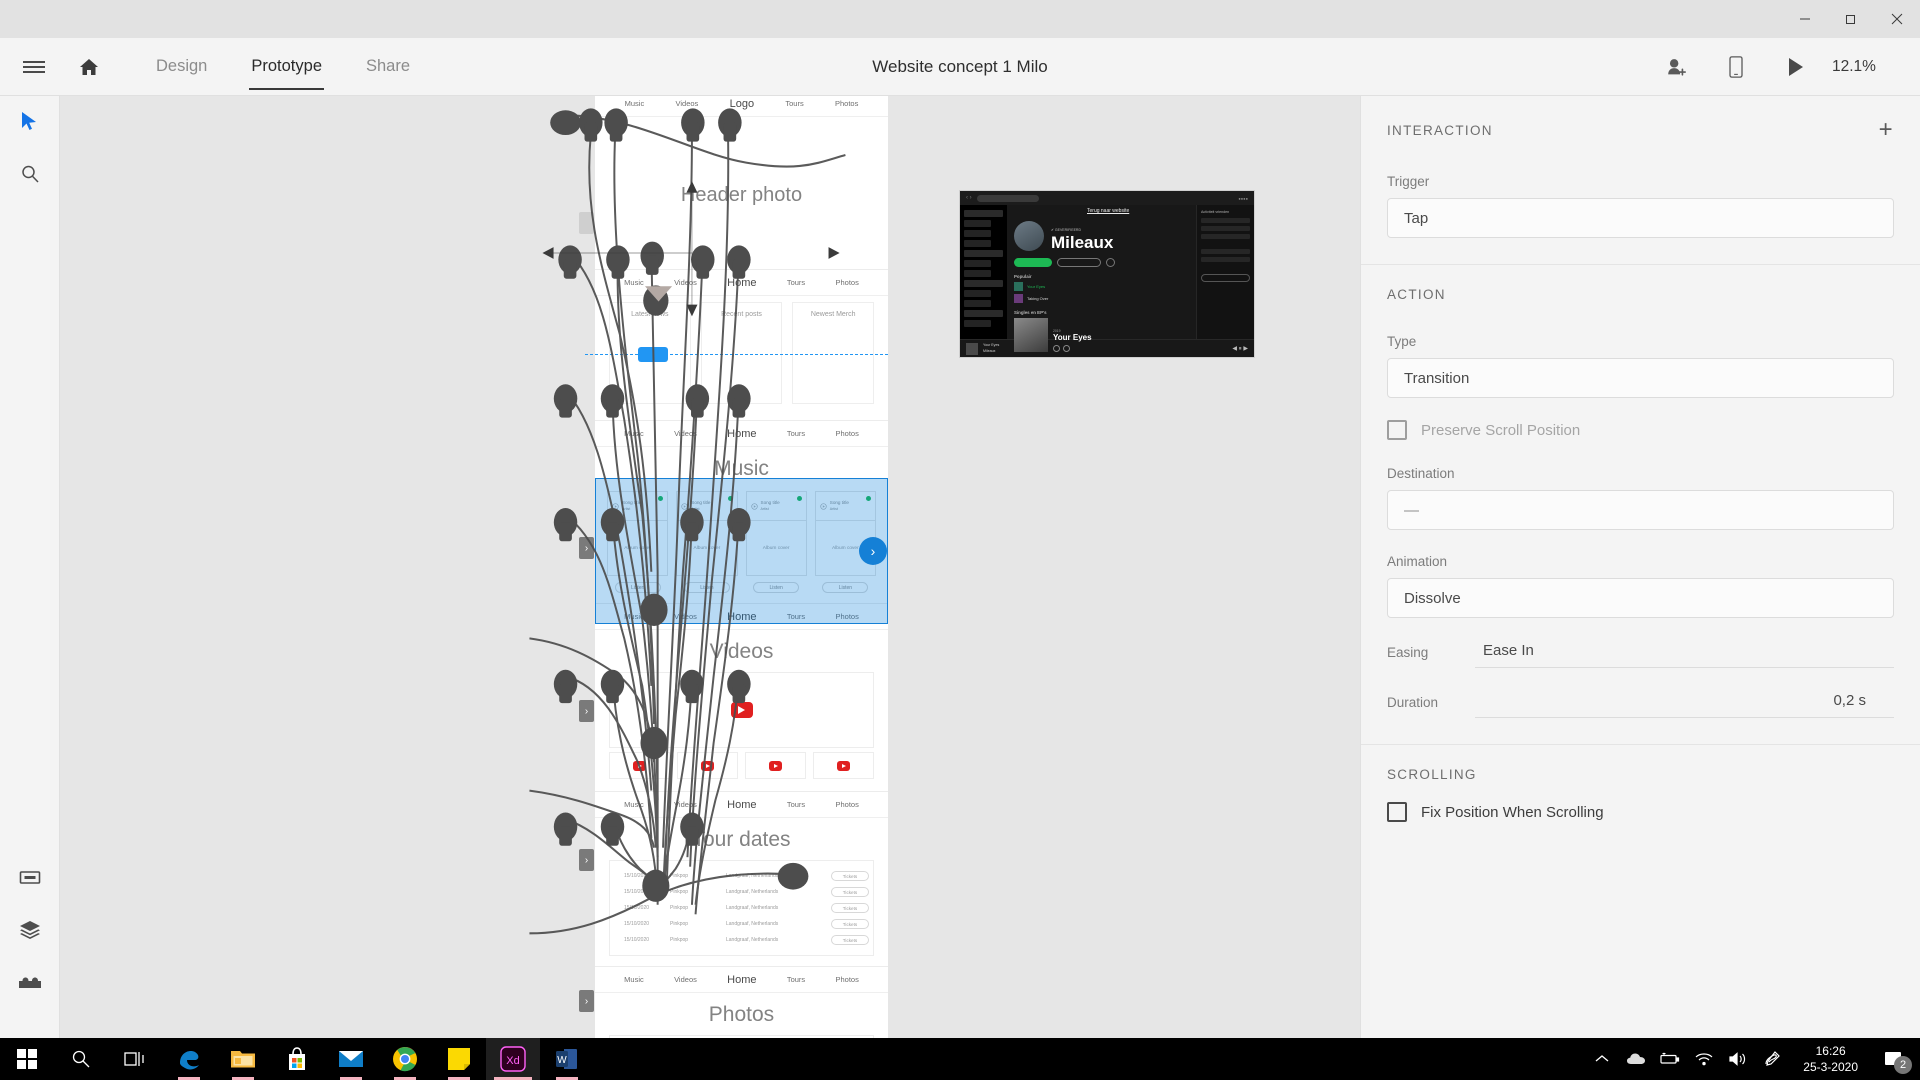 This screenshot has width=1920, height=1080. What do you see at coordinates (1640, 430) in the screenshot?
I see `preserve-scroll-row: Preserve Scroll Position` at bounding box center [1640, 430].